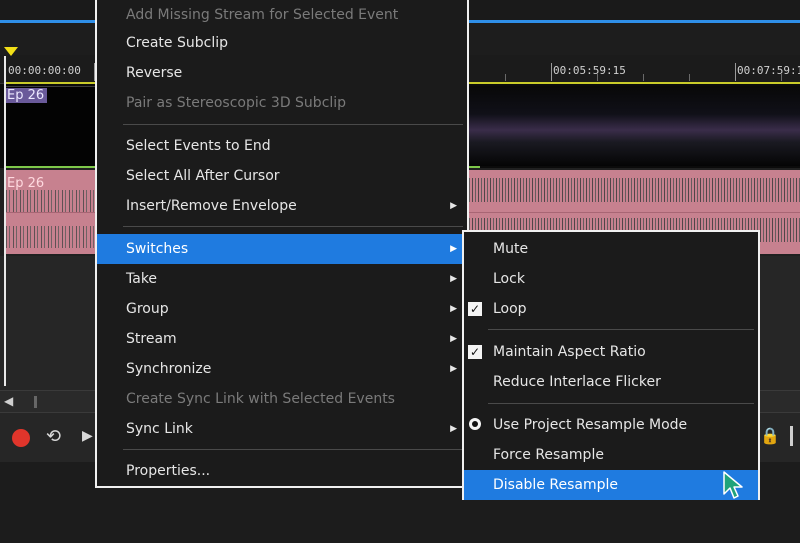 The width and height of the screenshot is (800, 543). I want to click on menu-item-insert-remove-envelope: Insert/Remove Envelope ▶, so click(282, 206).